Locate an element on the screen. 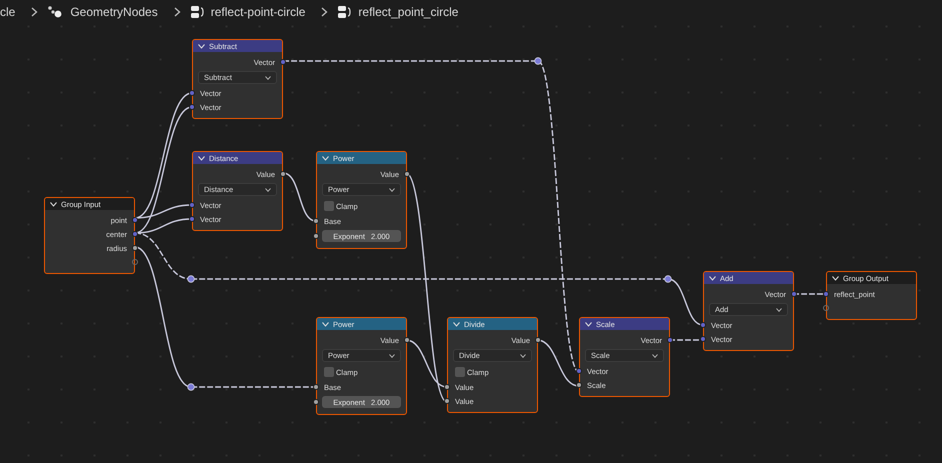  breadcrumb-item: cle is located at coordinates (8, 12).